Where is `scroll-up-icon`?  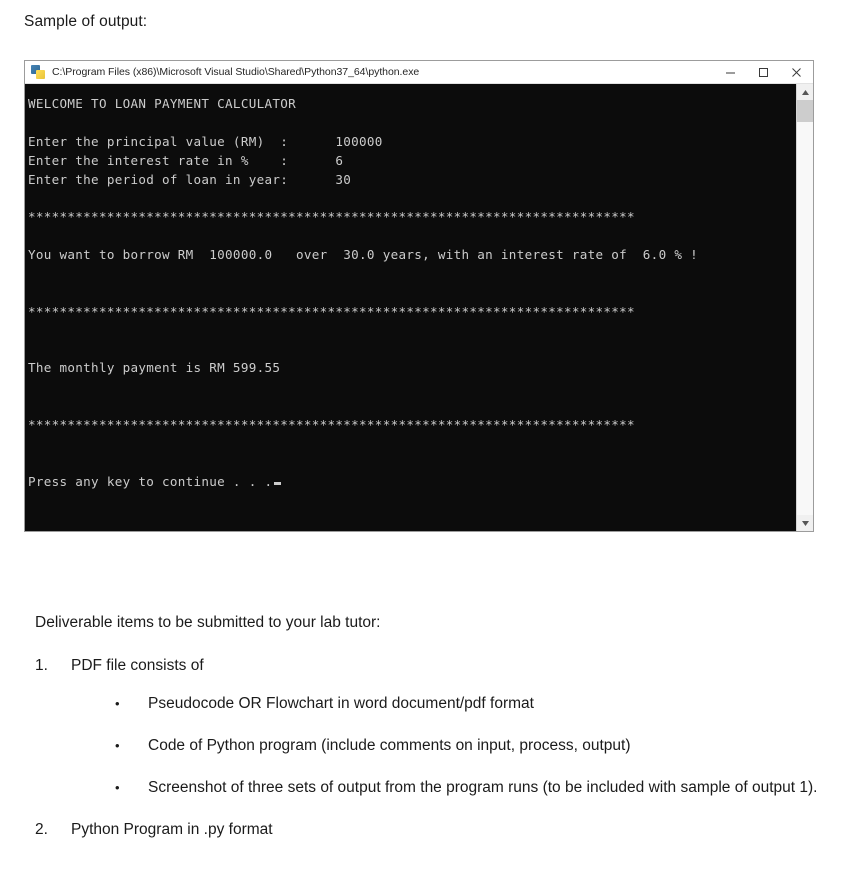
scroll-up-icon is located at coordinates (805, 92).